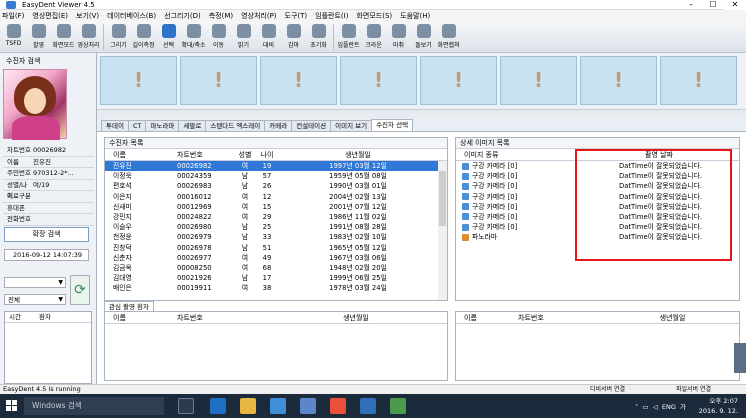 This screenshot has height=418, width=746. Describe the element at coordinates (13, 16) in the screenshot. I see `menu-file: 파일(F)` at that location.